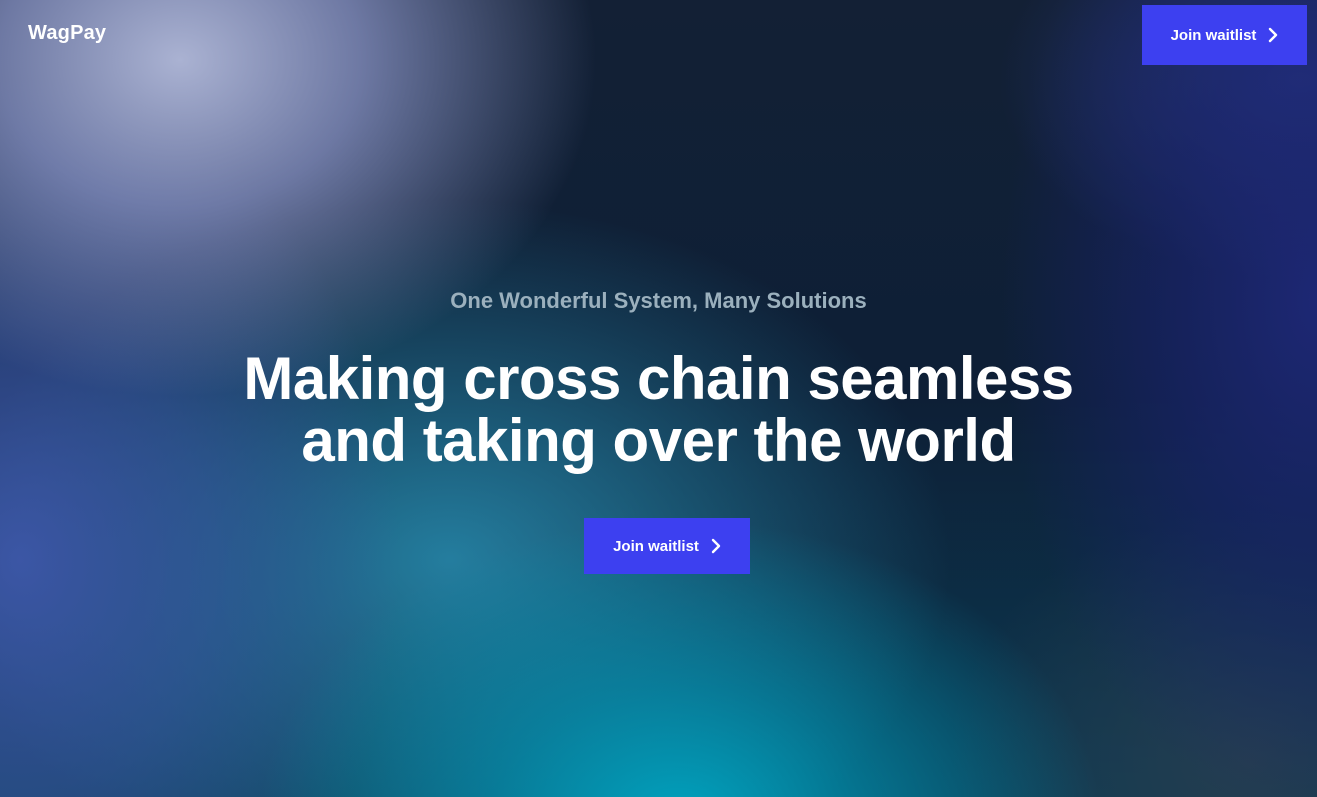 The height and width of the screenshot is (797, 1317). What do you see at coordinates (1213, 35) in the screenshot?
I see `header-join-waitlist-label: Join waitlist` at bounding box center [1213, 35].